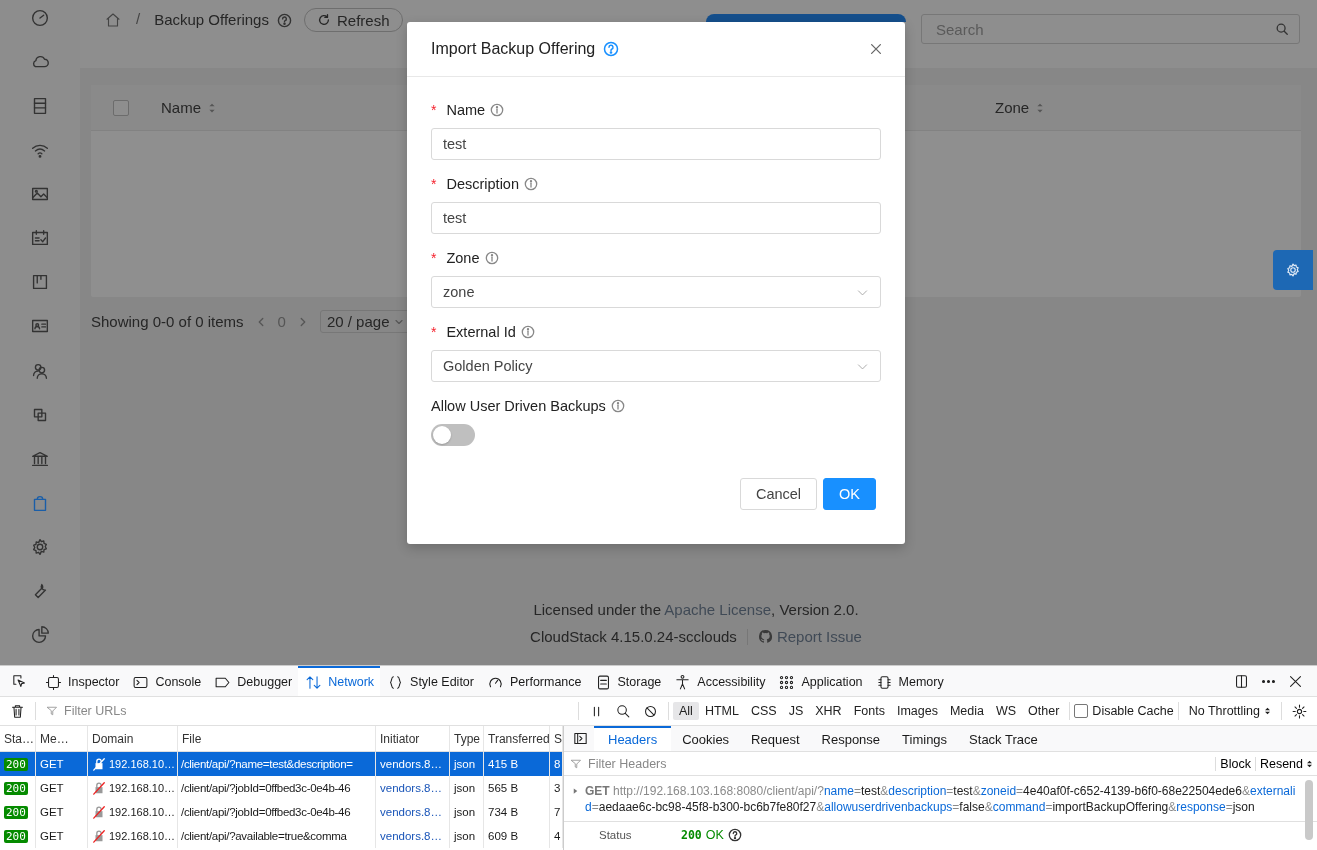  Describe the element at coordinates (714, 835) in the screenshot. I see `status-text: OK` at that location.